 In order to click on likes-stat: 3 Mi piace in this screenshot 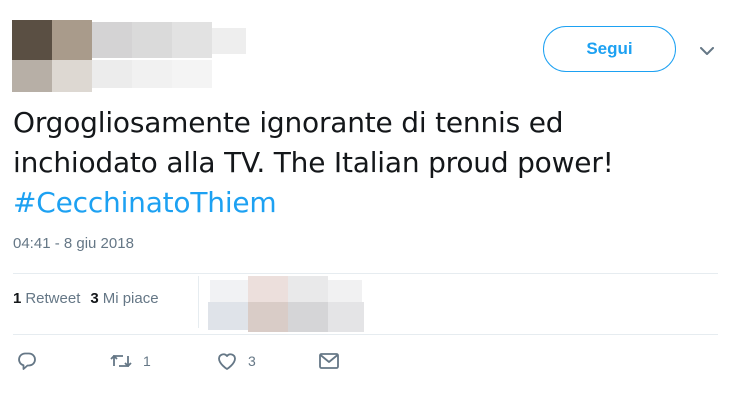, I will do `click(124, 298)`.